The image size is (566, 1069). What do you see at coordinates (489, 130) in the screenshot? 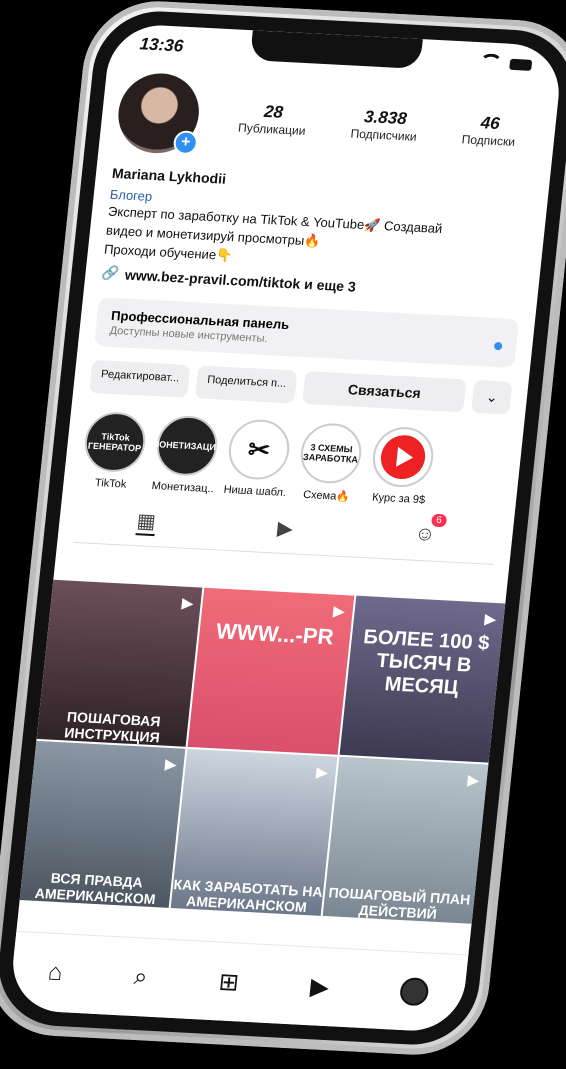
I see `stat-following: 46 Подписки` at bounding box center [489, 130].